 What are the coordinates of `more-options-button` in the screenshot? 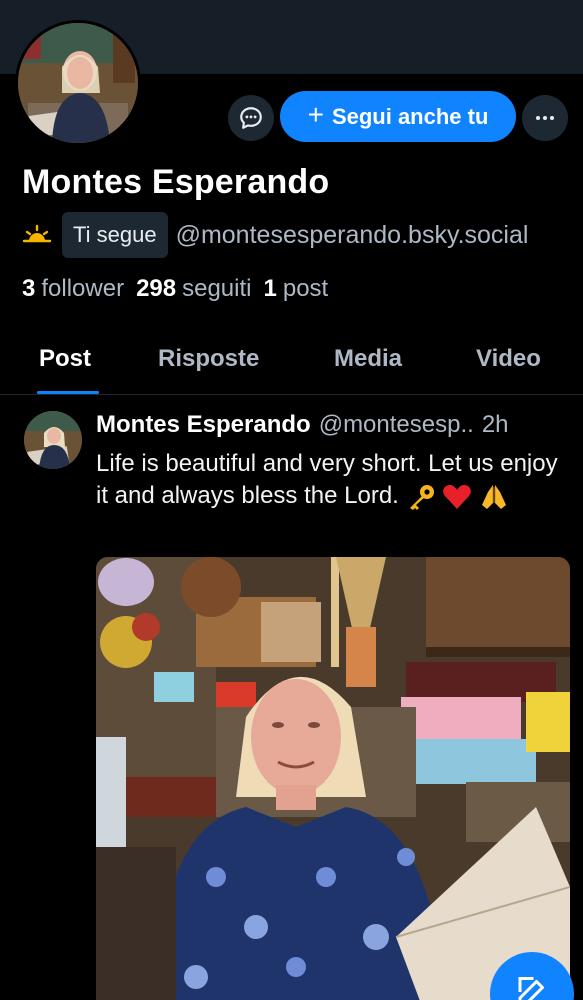 It's located at (545, 118).